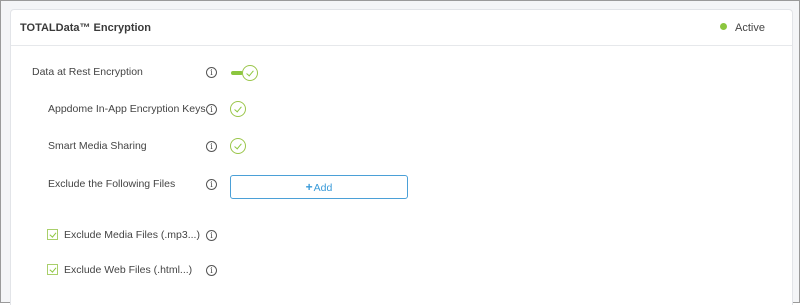 Image resolution: width=800 pixels, height=305 pixels. I want to click on status-dot-icon, so click(723, 26).